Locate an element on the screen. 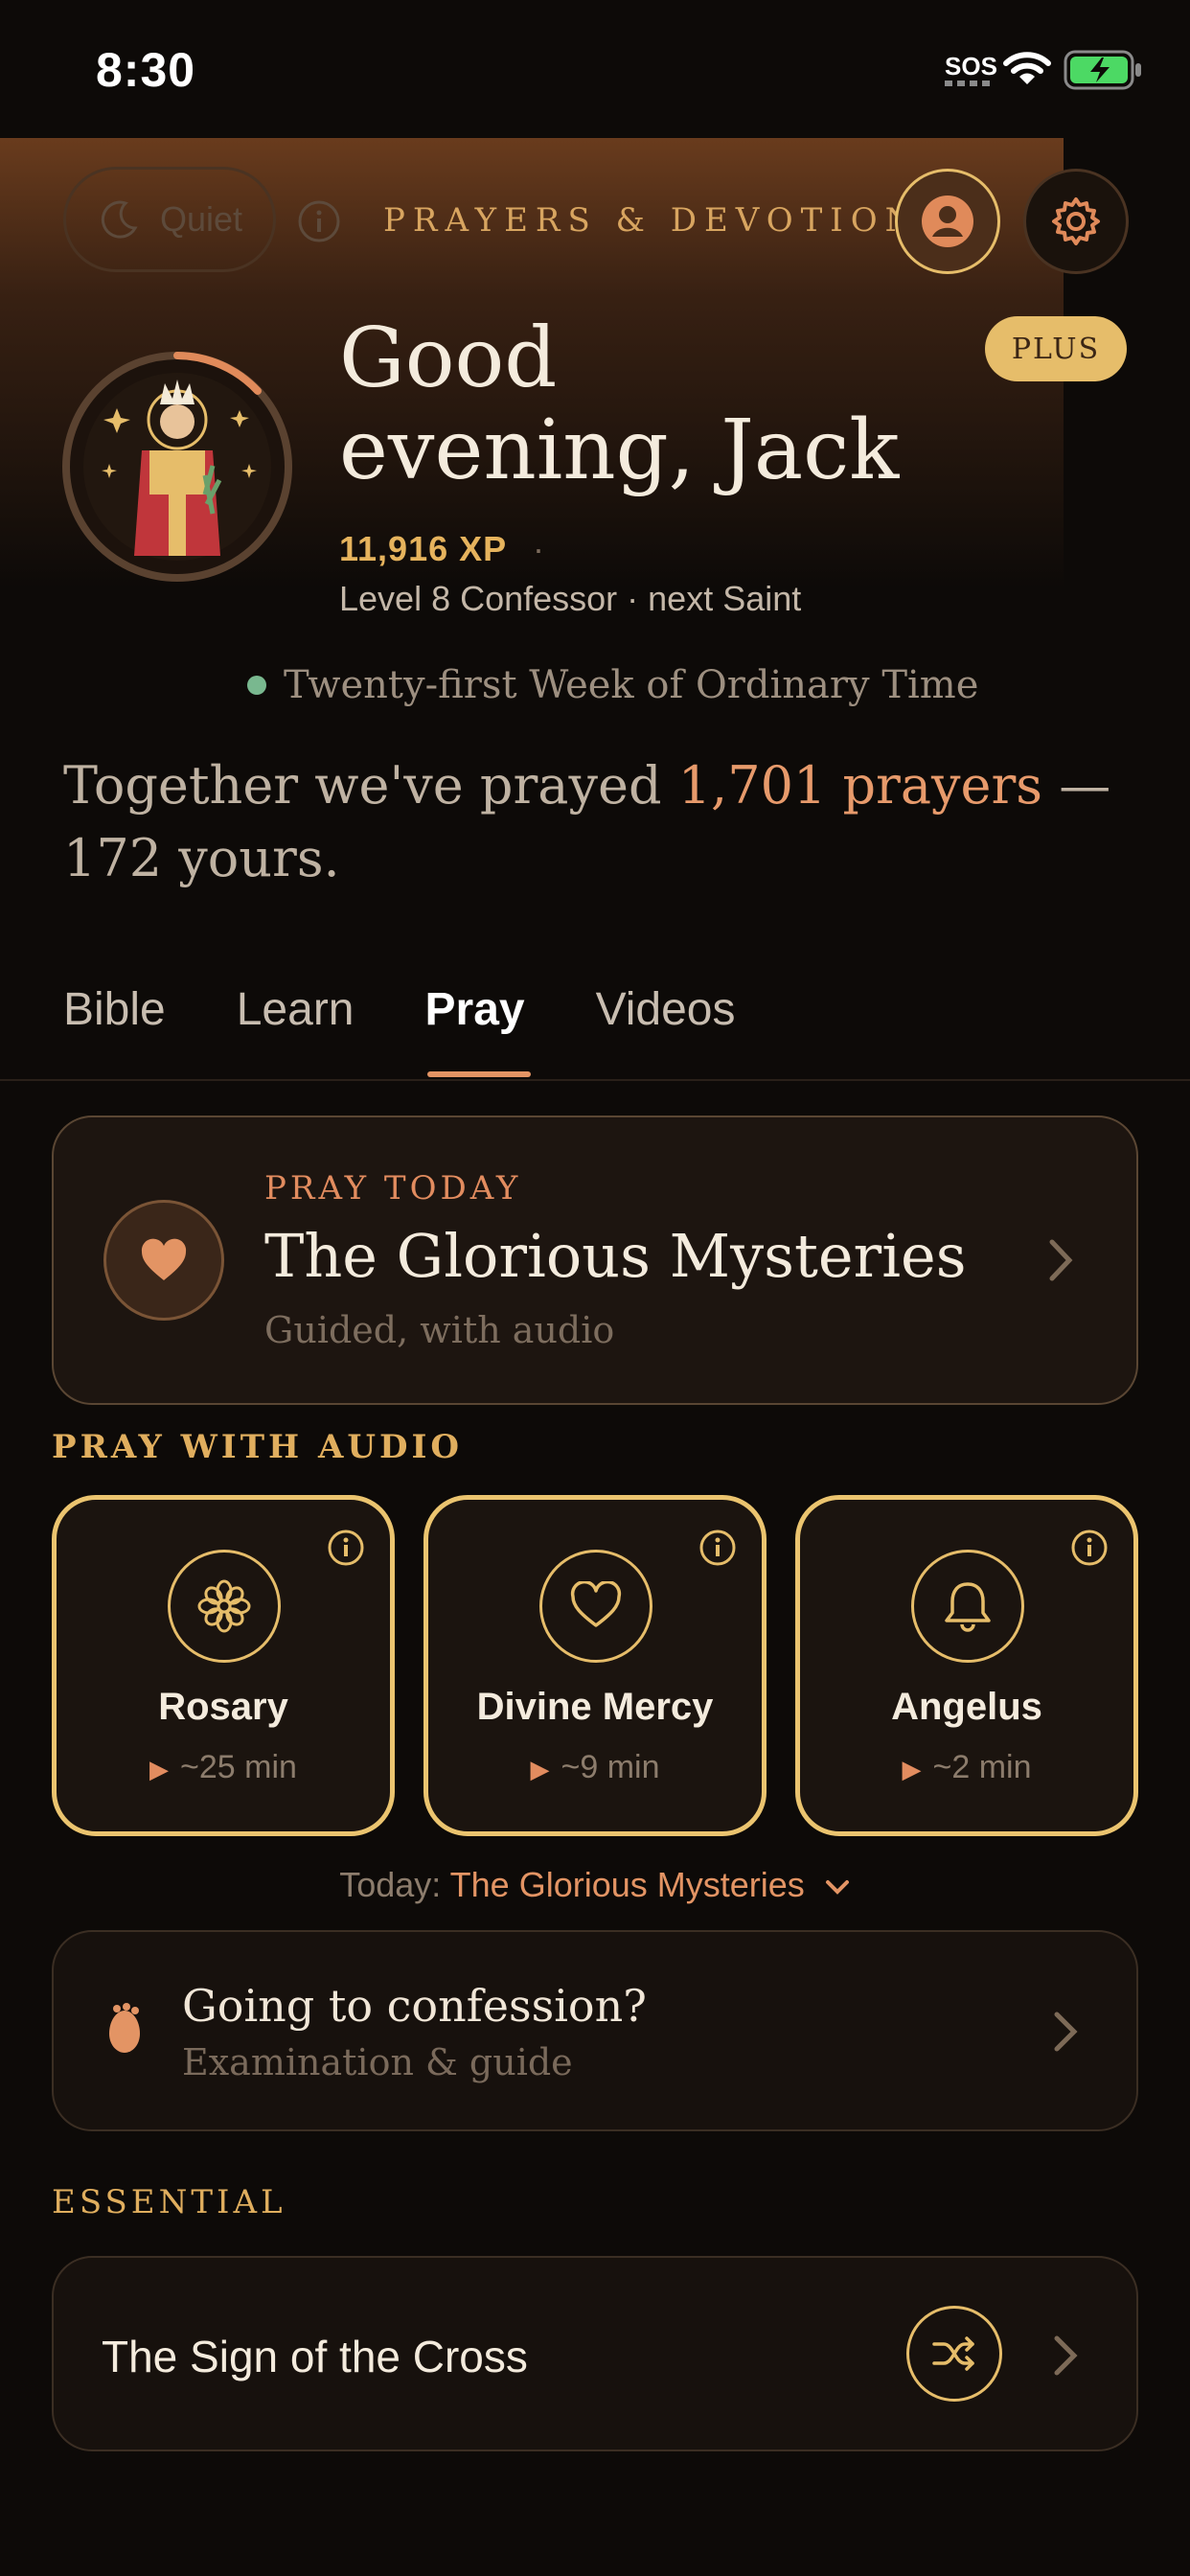 Image resolution: width=1190 pixels, height=2576 pixels. greeting-heading: Good evening, Jack is located at coordinates (620, 404).